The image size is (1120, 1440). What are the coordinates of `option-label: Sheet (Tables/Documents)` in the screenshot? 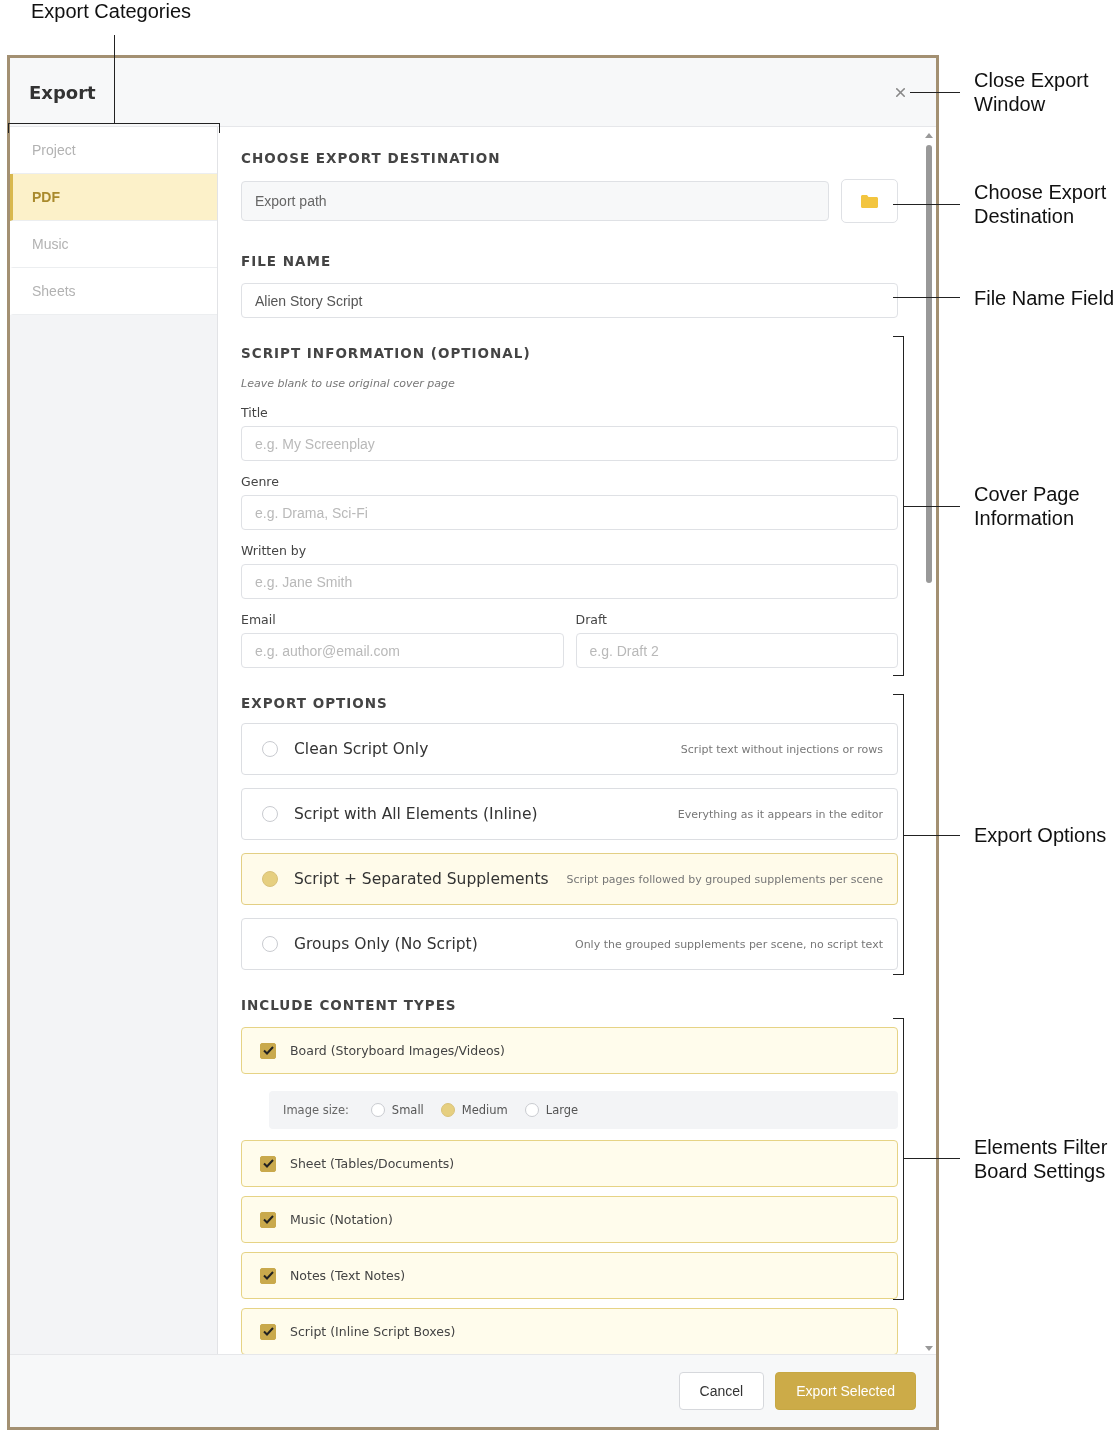 It's located at (372, 1163).